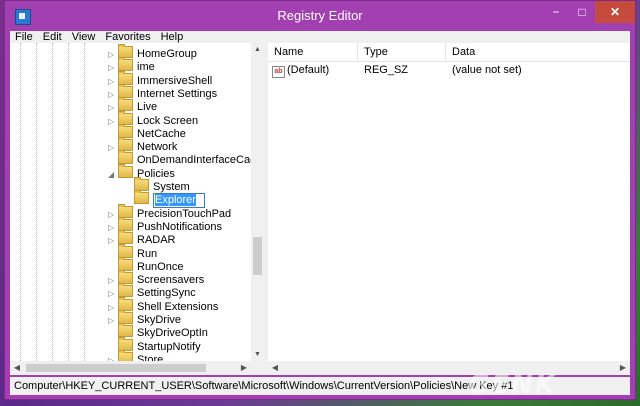  Describe the element at coordinates (320, 37) in the screenshot. I see `menu-bar: File Edit View Favorites Help` at that location.